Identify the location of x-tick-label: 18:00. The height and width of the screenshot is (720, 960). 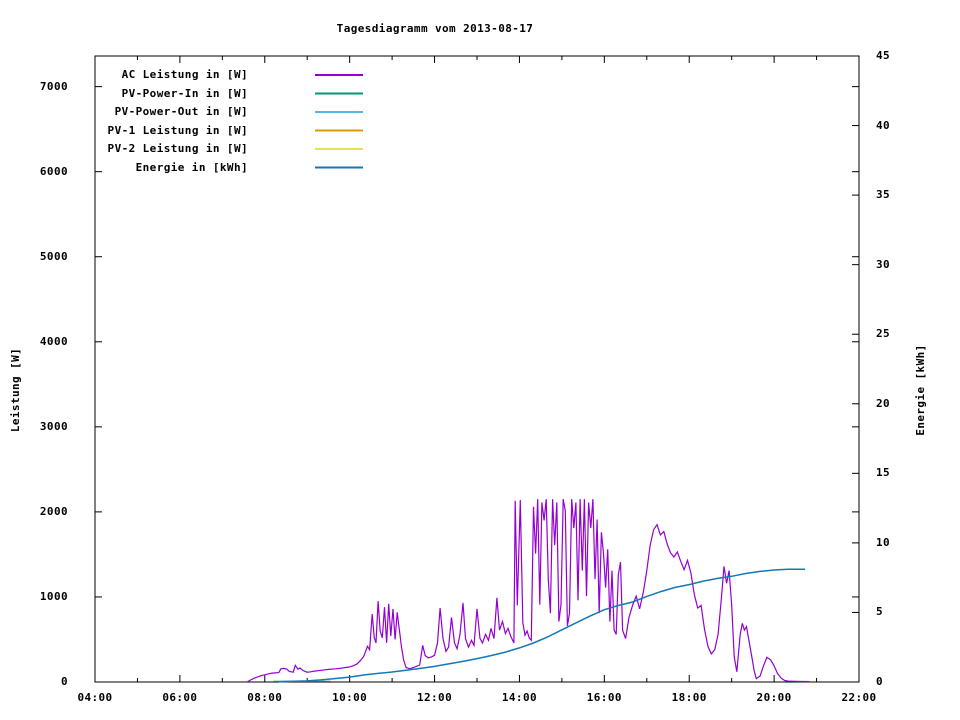
(689, 697).